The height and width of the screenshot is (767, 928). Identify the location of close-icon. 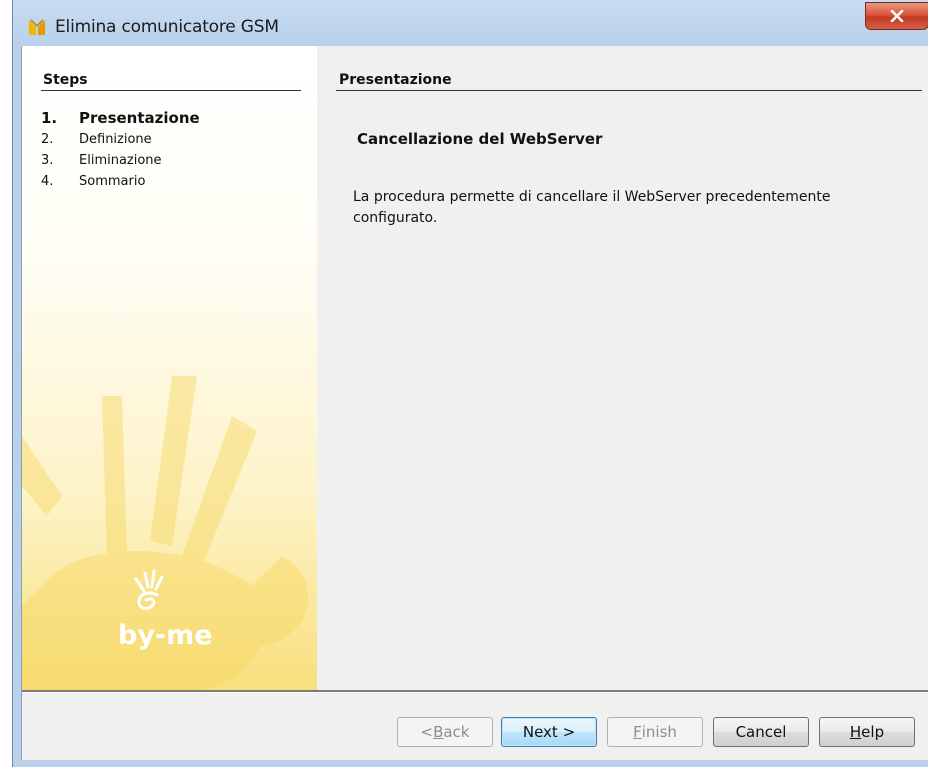
(897, 16).